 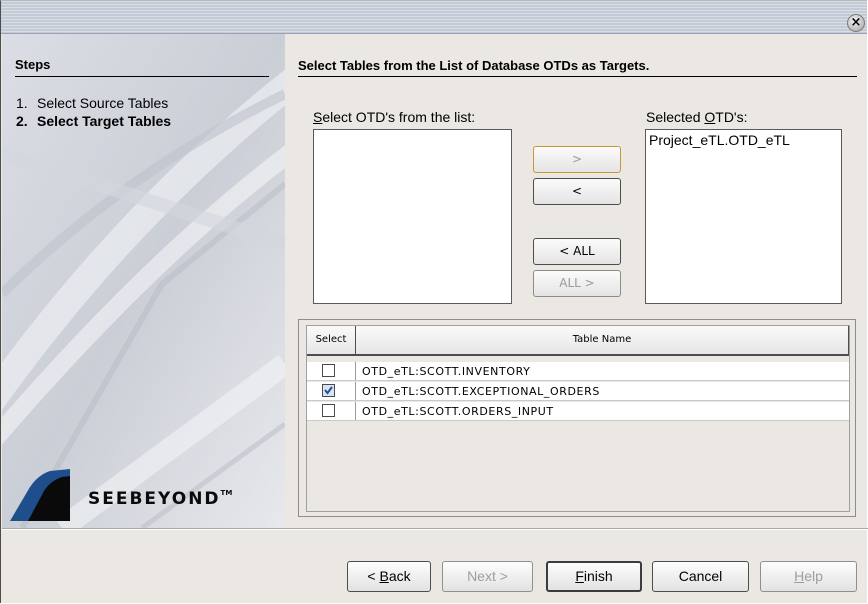 What do you see at coordinates (700, 576) in the screenshot?
I see `cancel-button: Cancel` at bounding box center [700, 576].